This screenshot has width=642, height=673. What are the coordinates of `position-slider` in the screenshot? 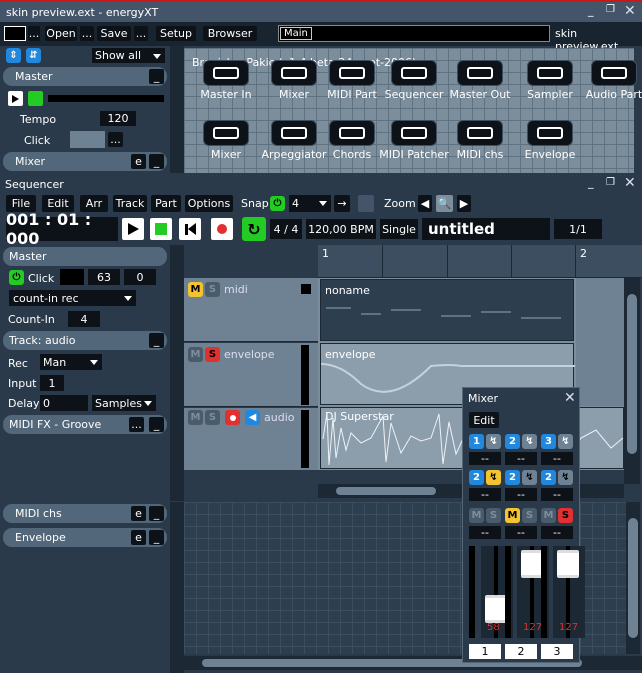 It's located at (106, 98).